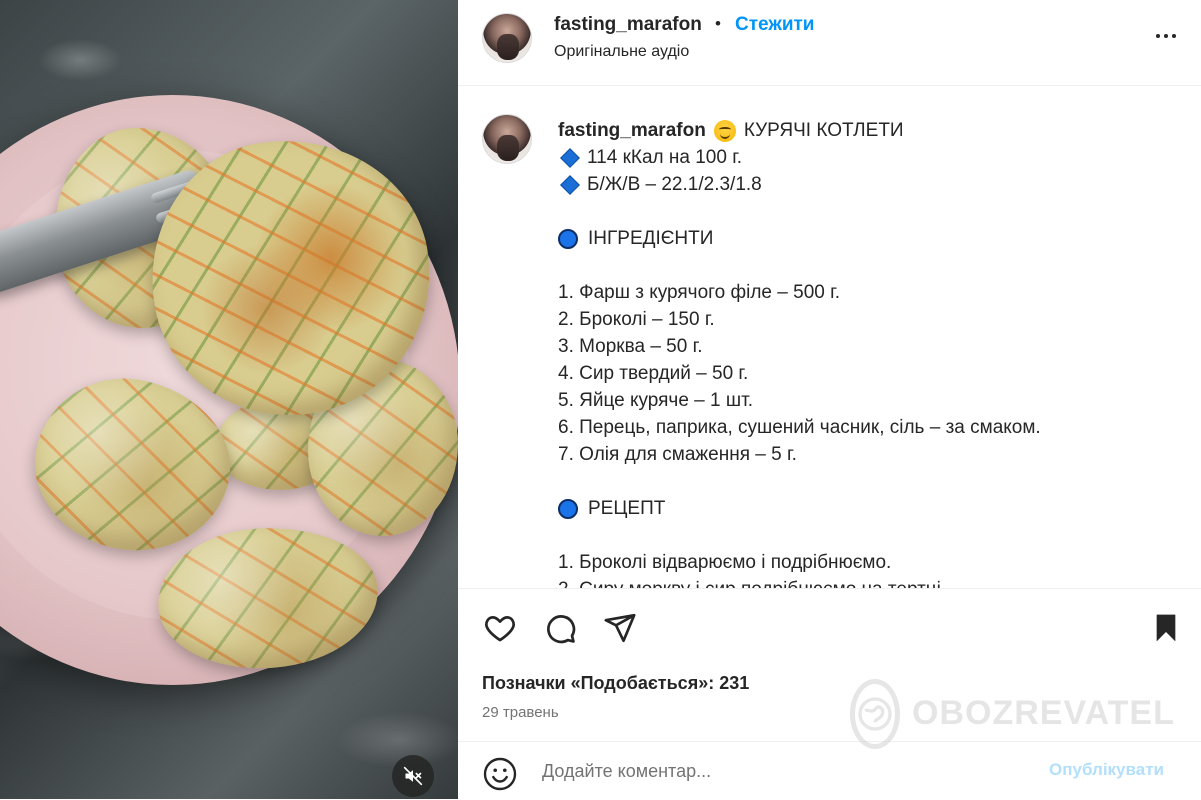 The image size is (1201, 800). I want to click on bookmark-icon, so click(1166, 628).